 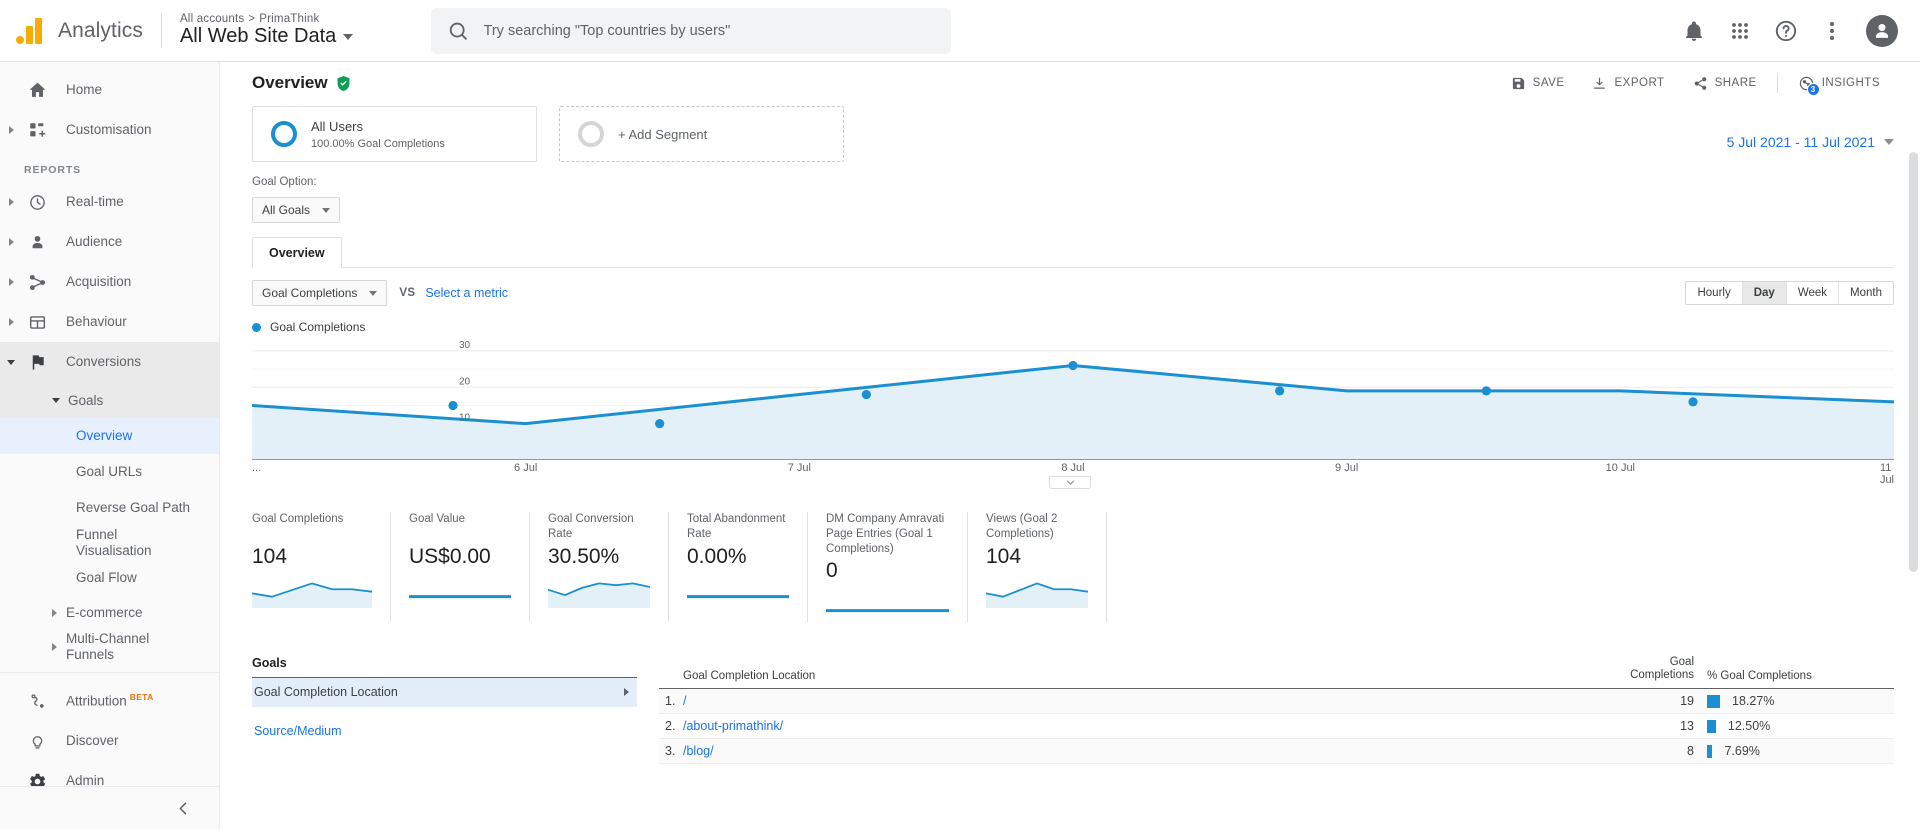 What do you see at coordinates (321, 567) in the screenshot?
I see `kpi-card: Goal Completions 104` at bounding box center [321, 567].